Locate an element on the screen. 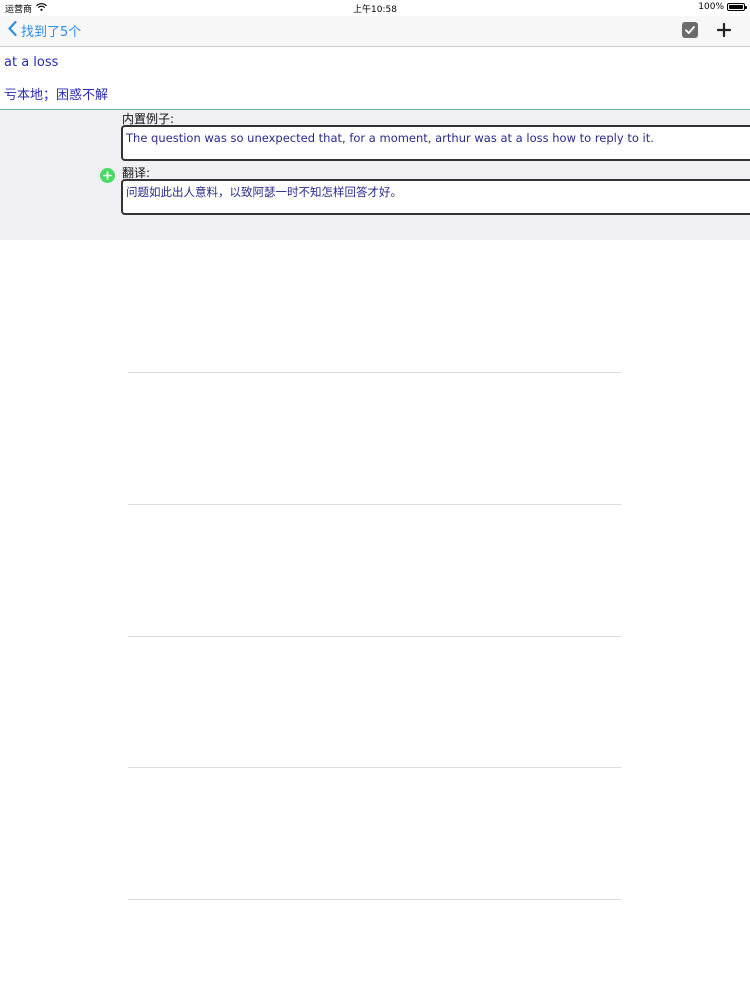 Image resolution: width=750 pixels, height=1000 pixels. status-bar: 运营商 上午10:58 100% is located at coordinates (375, 8).